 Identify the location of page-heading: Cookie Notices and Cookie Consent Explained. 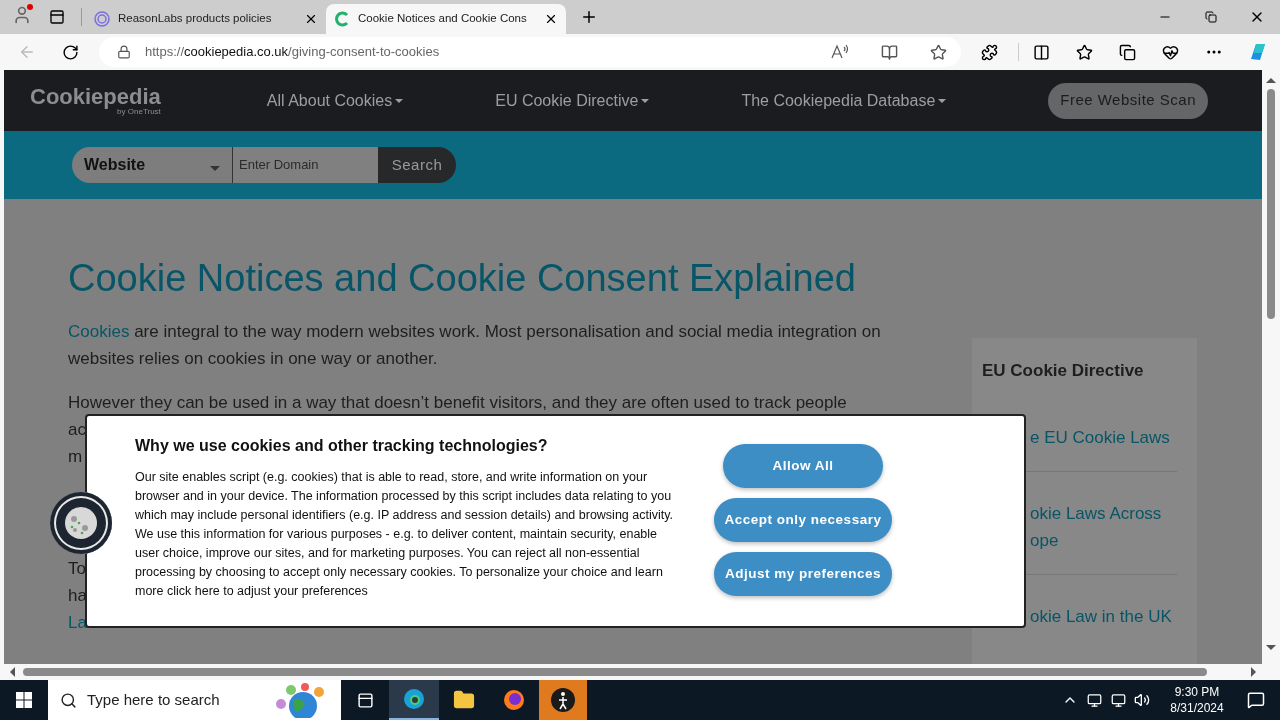
(462, 278).